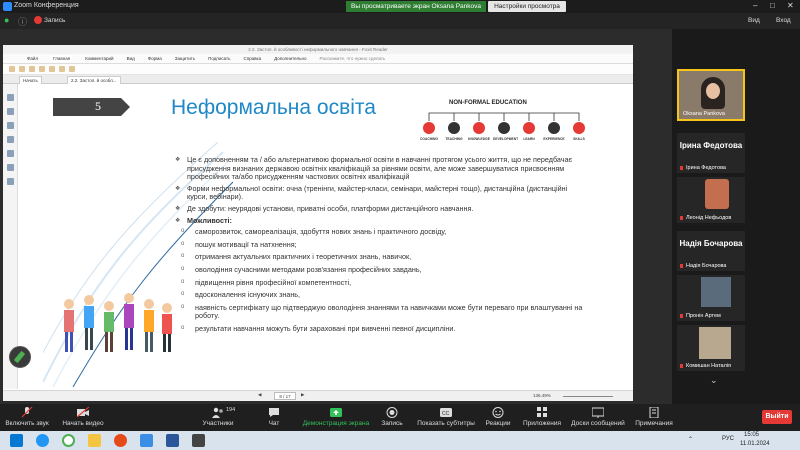 The height and width of the screenshot is (450, 800). I want to click on sub-bullet-item: вдосконалення існуючих знань,, so click(378, 295).